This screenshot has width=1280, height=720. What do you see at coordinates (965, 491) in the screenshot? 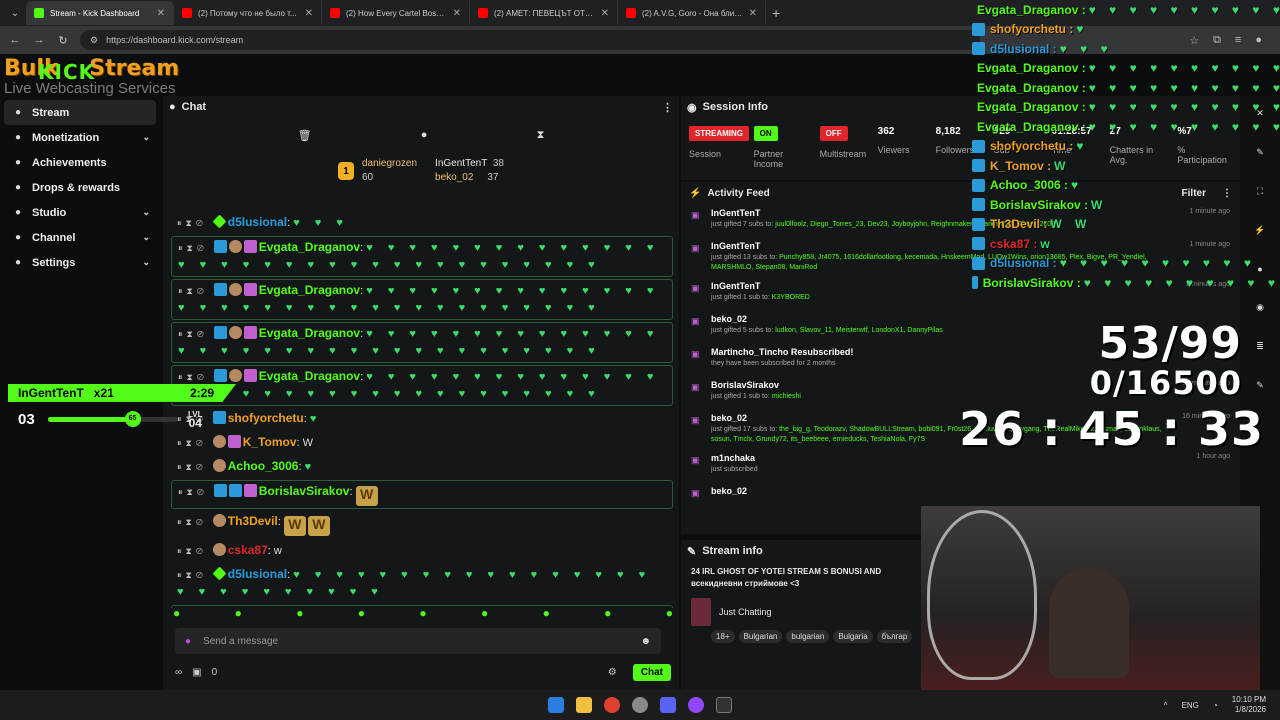
I see `activity-user: beko_02` at bounding box center [965, 491].